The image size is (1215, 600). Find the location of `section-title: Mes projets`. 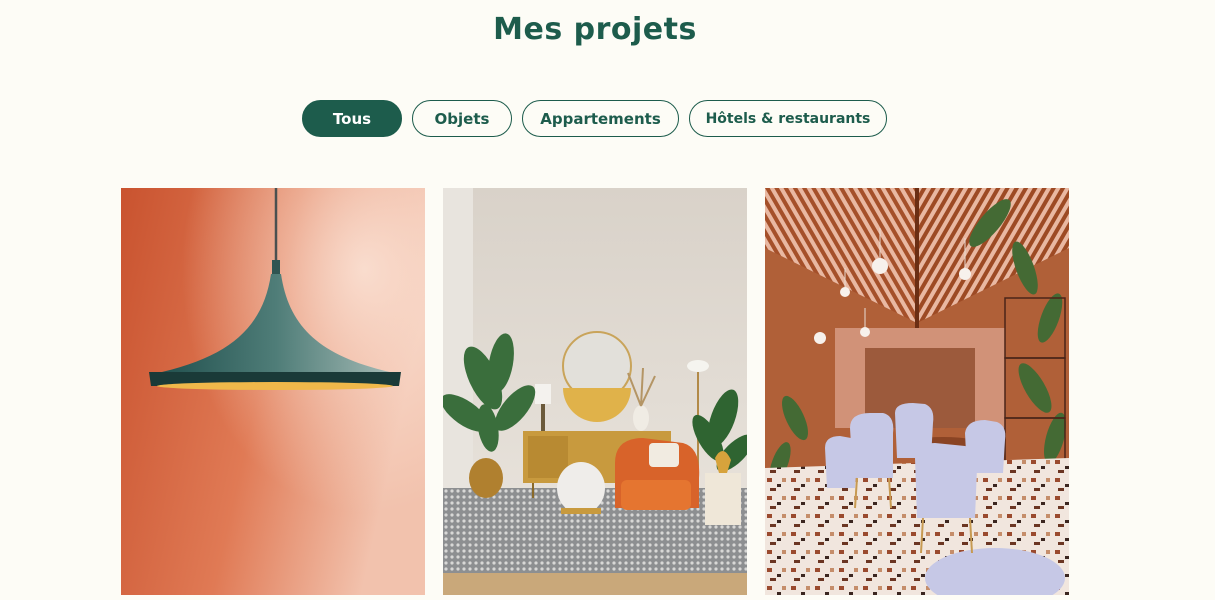

section-title: Mes projets is located at coordinates (595, 29).